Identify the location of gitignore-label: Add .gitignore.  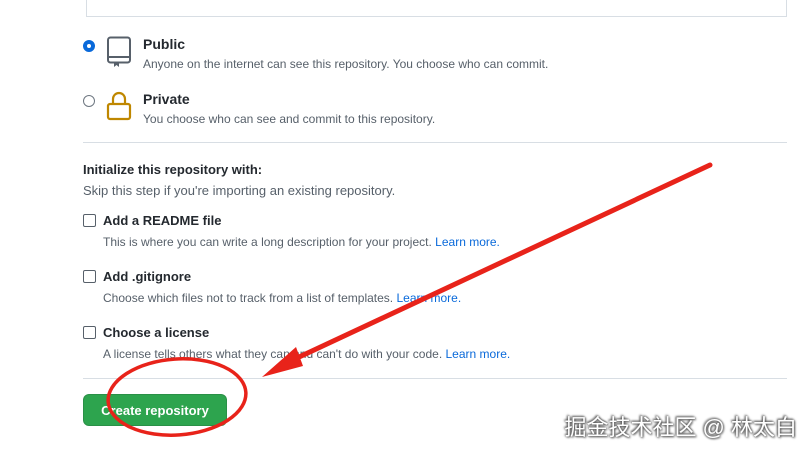
(147, 276).